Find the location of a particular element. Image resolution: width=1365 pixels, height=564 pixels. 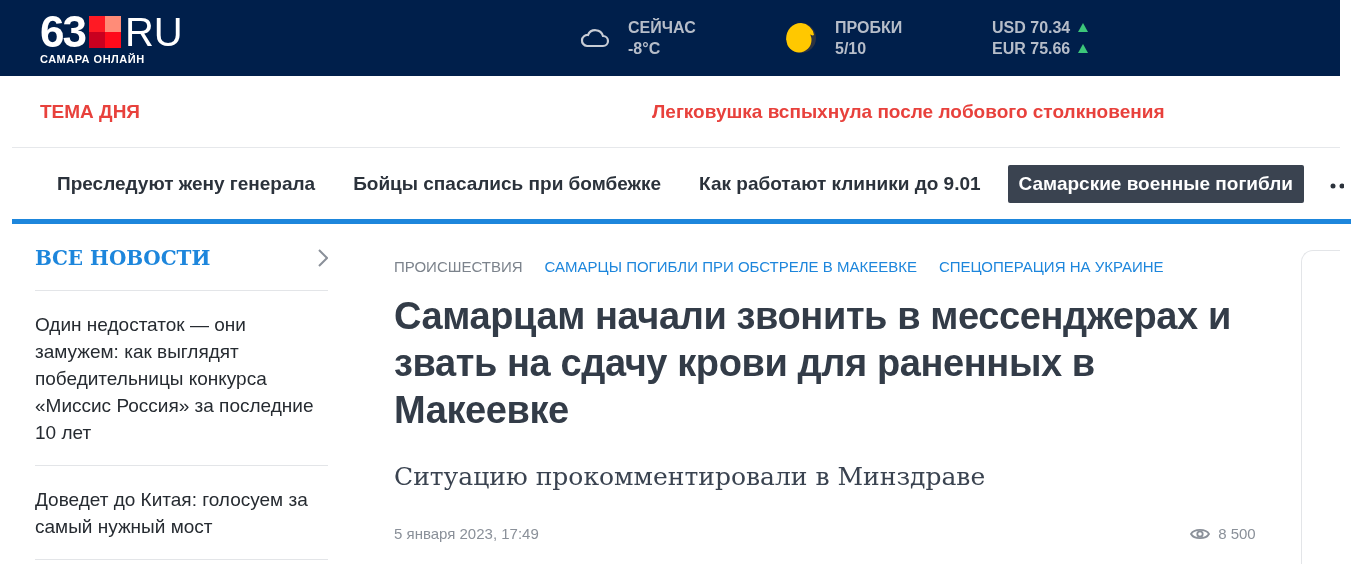

logo-mark-icon is located at coordinates (104, 31).